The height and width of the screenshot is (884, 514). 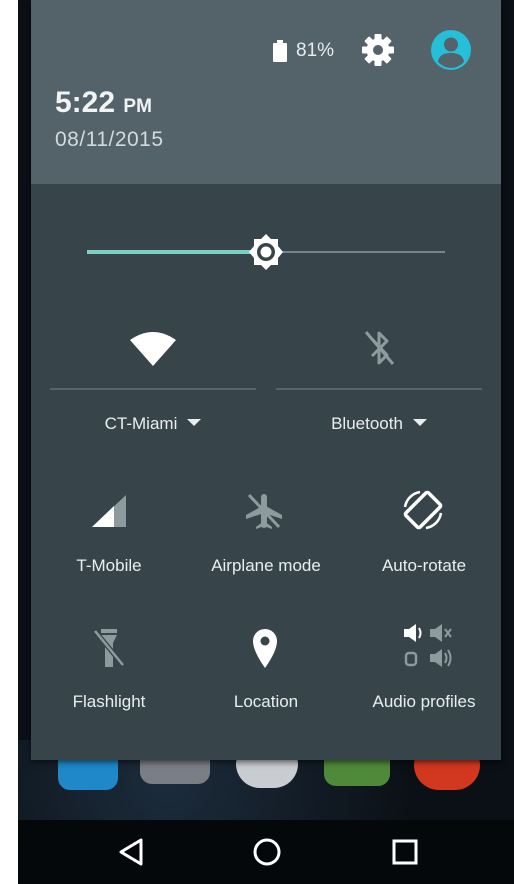 I want to click on gear-icon, so click(x=378, y=50).